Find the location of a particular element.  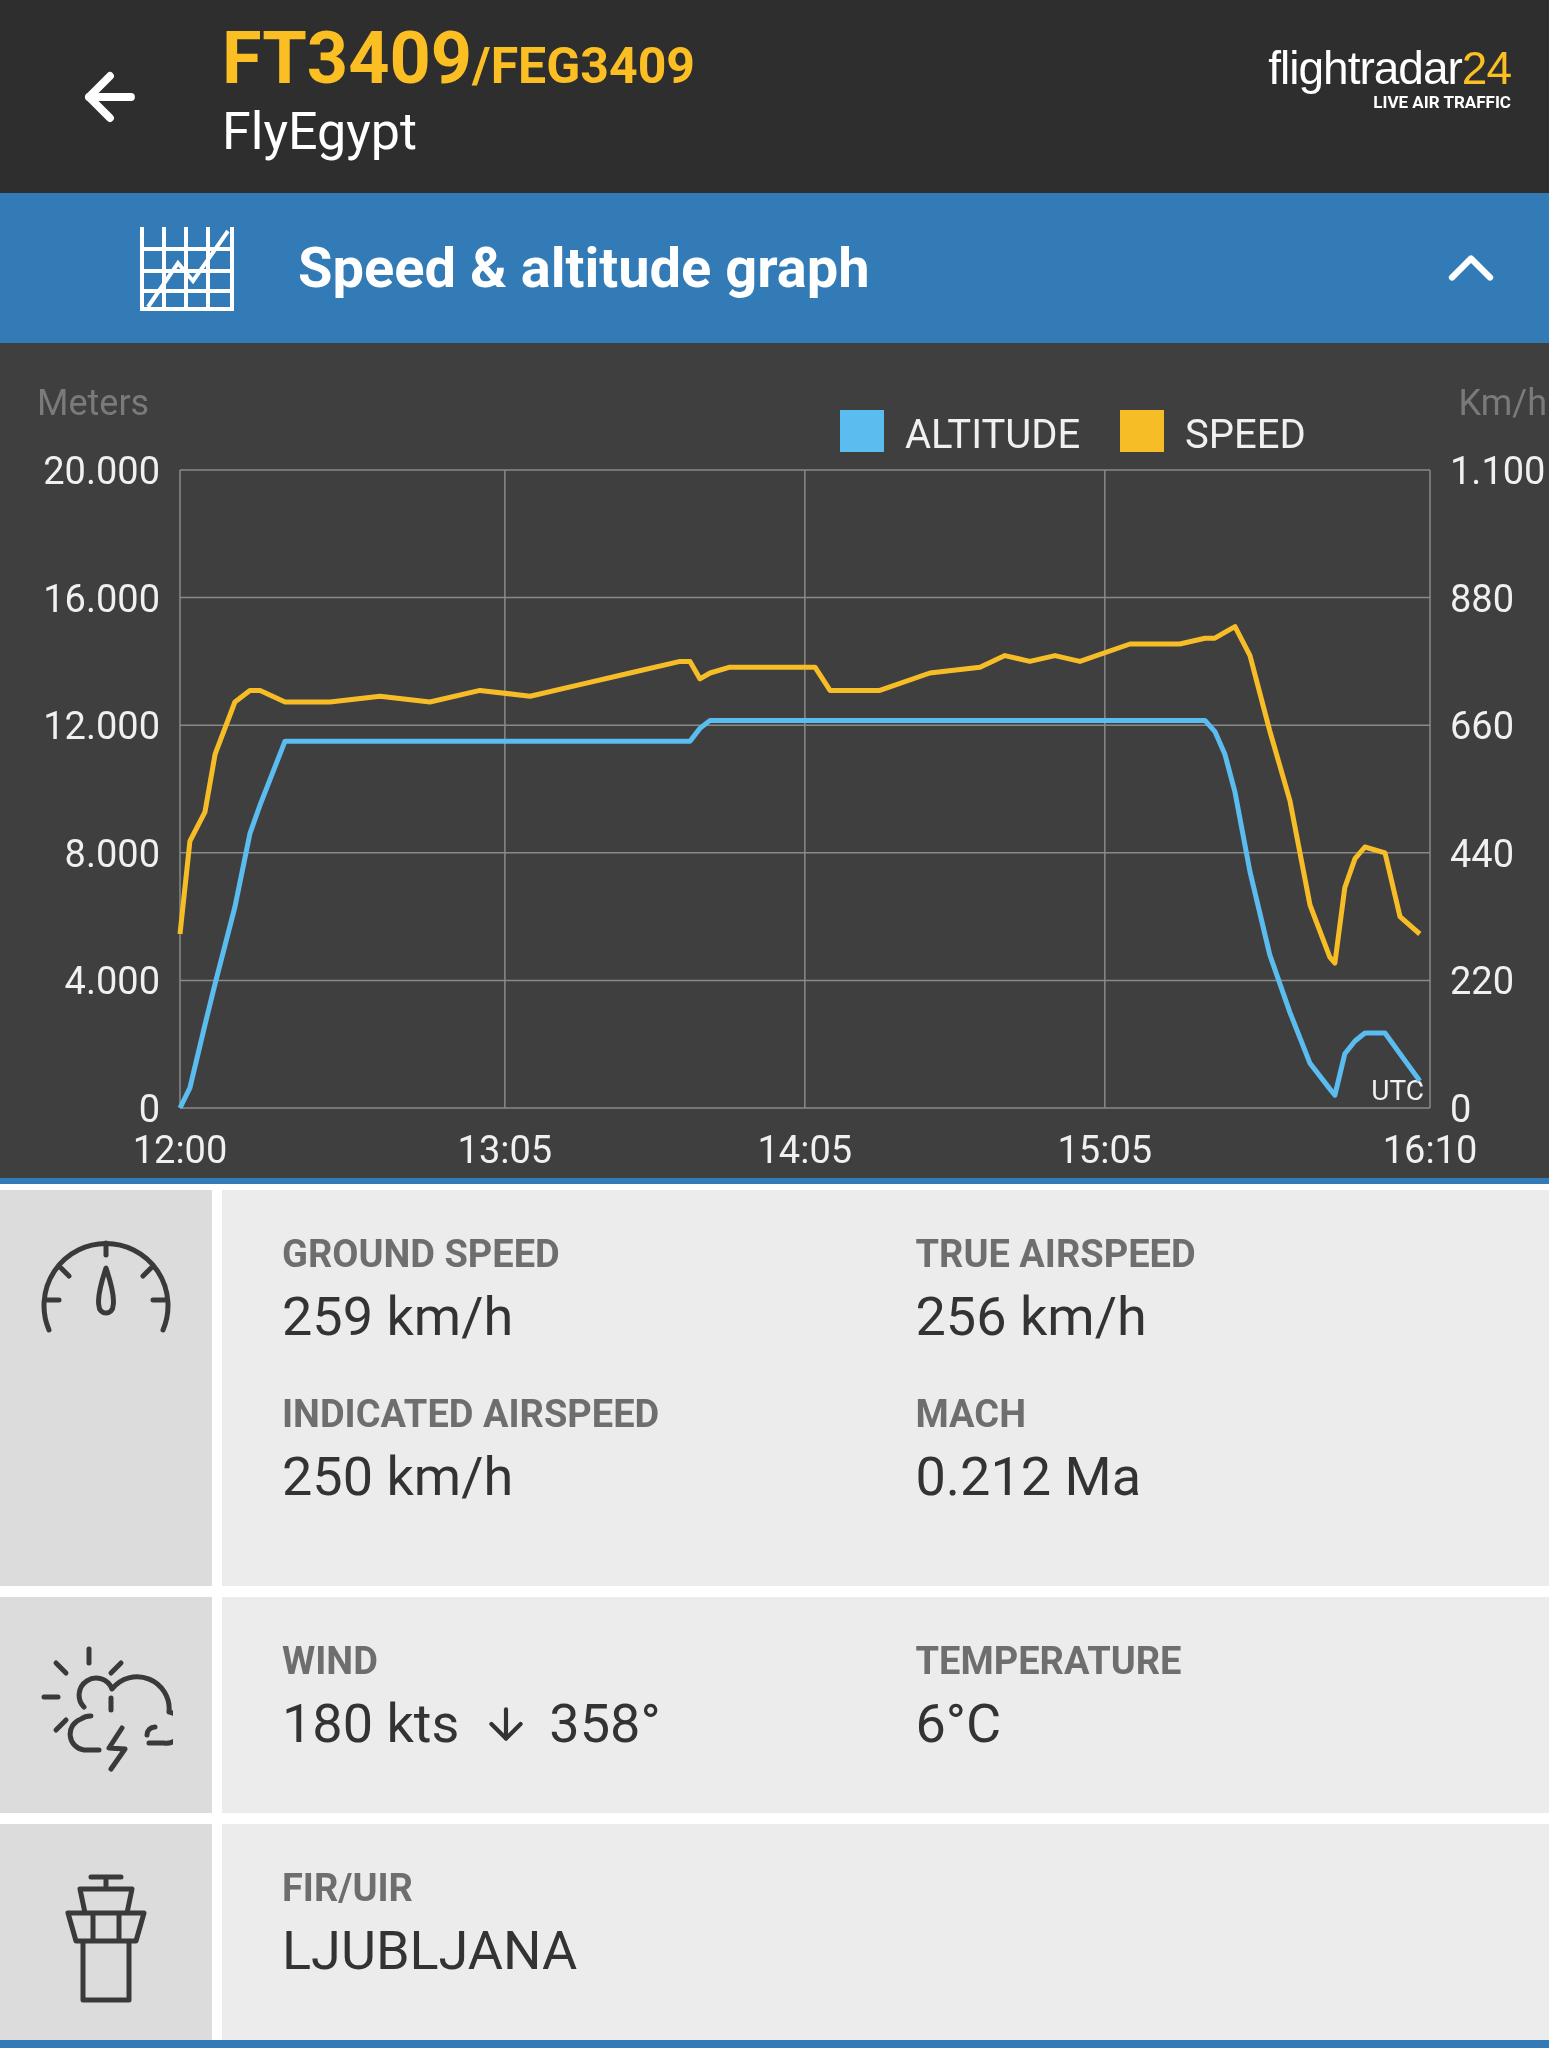

axis-label: 8.000 is located at coordinates (112, 853).